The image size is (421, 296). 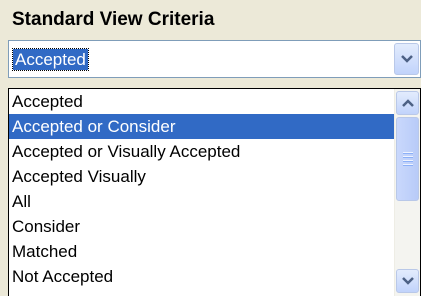 What do you see at coordinates (202, 251) in the screenshot?
I see `list-item: Matched` at bounding box center [202, 251].